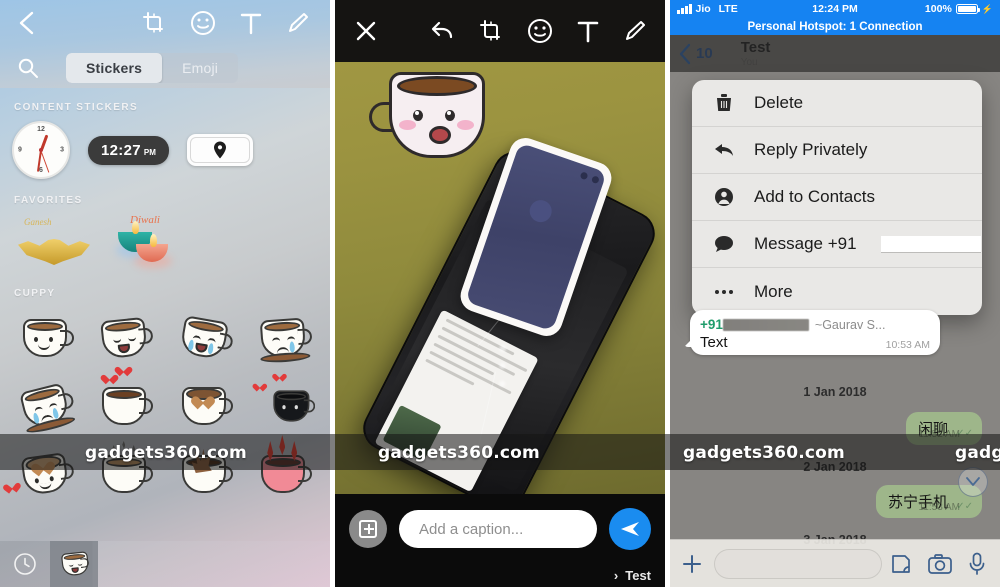 This screenshot has height=587, width=1000. What do you see at coordinates (967, 9) in the screenshot?
I see `battery-icon` at bounding box center [967, 9].